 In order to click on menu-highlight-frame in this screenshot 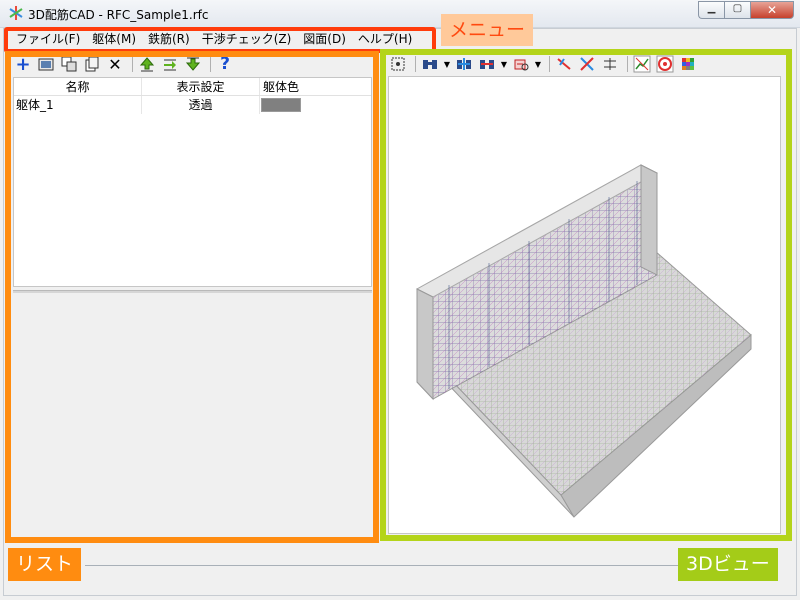, I will do `click(220, 40)`.